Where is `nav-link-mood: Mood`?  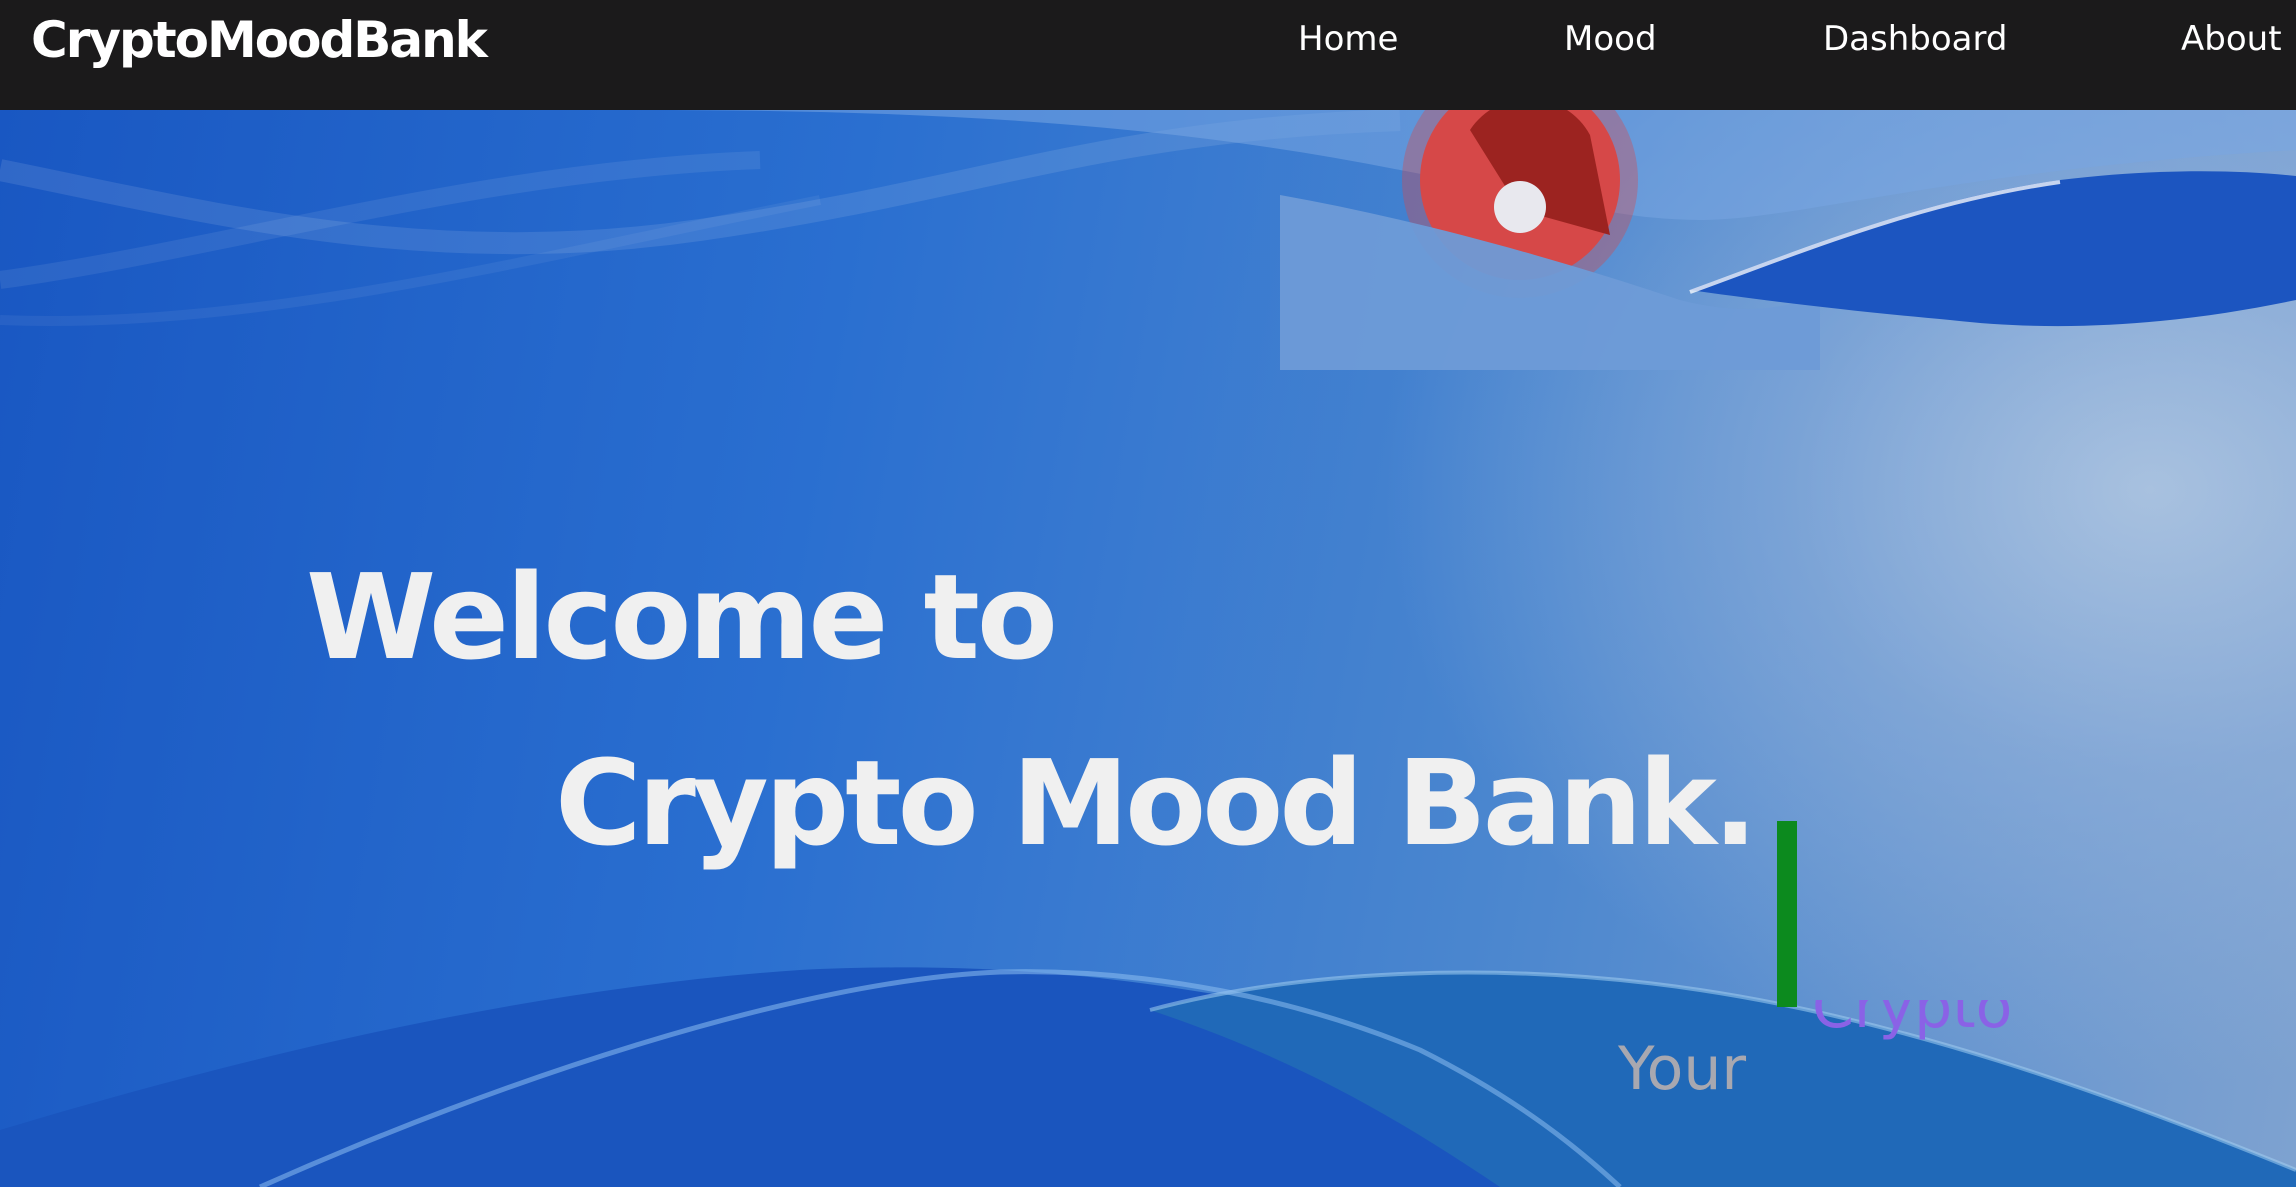 nav-link-mood: Mood is located at coordinates (1610, 39).